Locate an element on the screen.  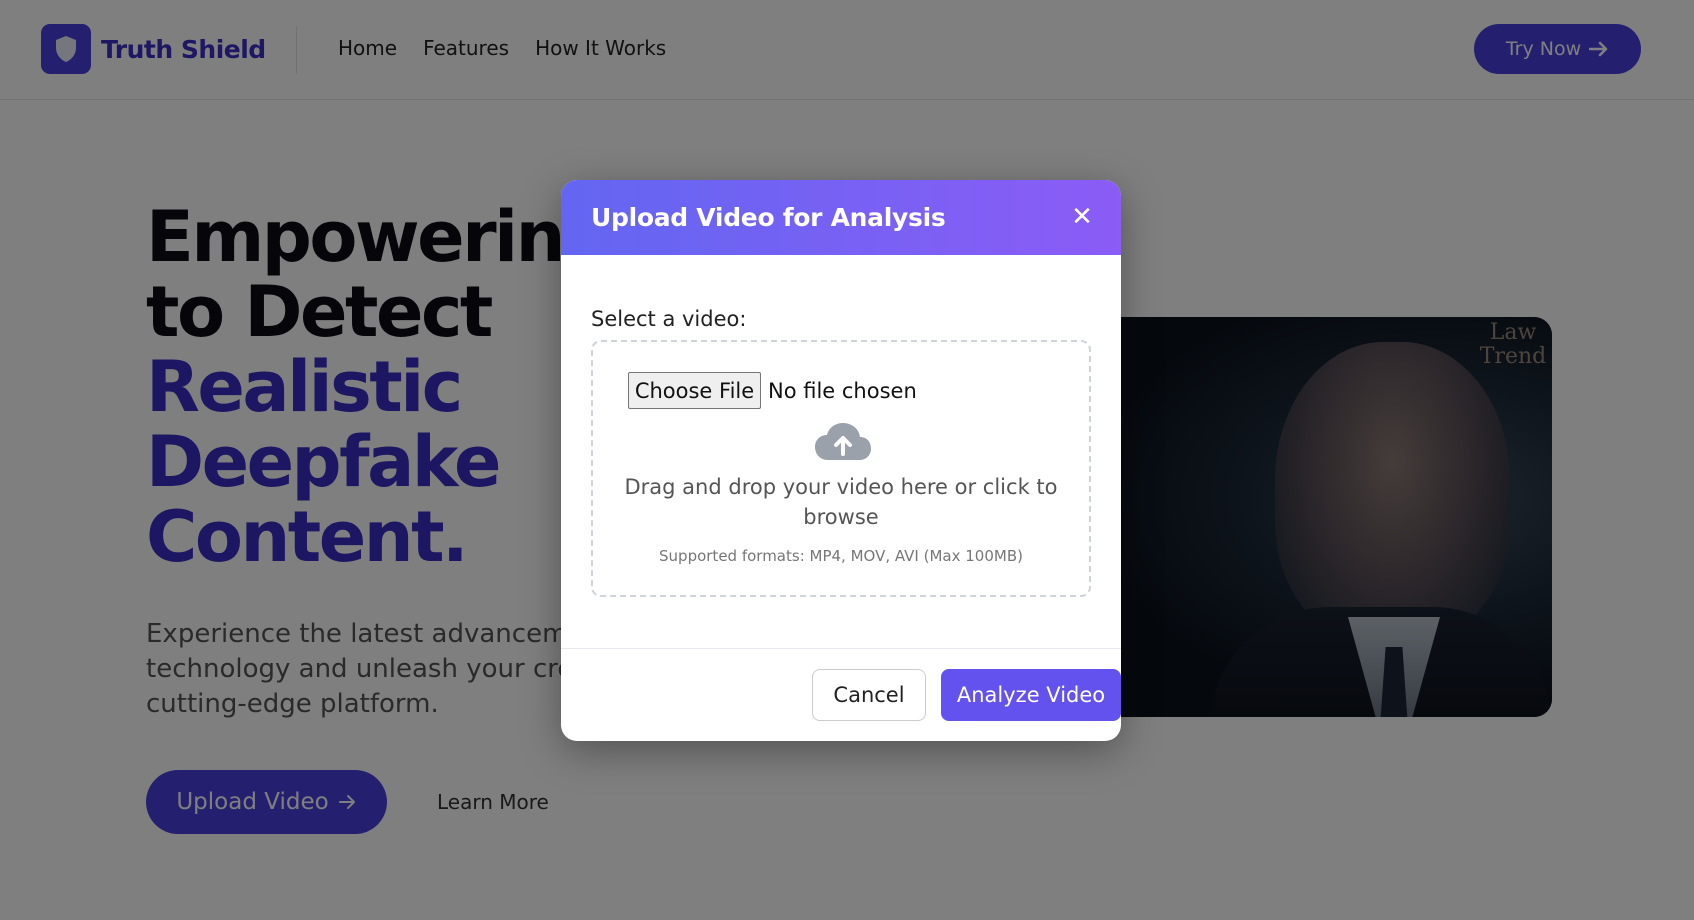
cancel-button: Cancel is located at coordinates (869, 695).